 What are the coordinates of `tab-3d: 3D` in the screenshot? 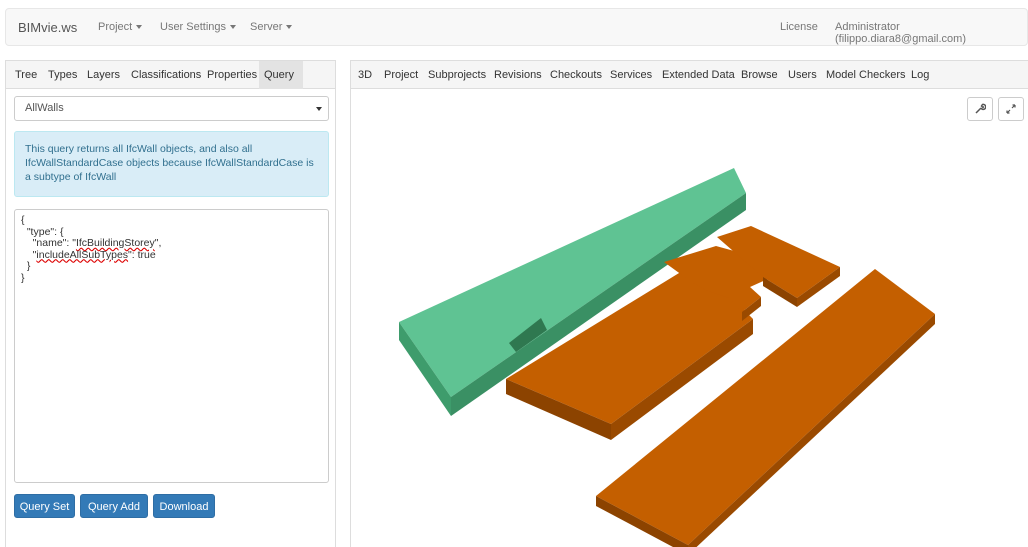 It's located at (365, 75).